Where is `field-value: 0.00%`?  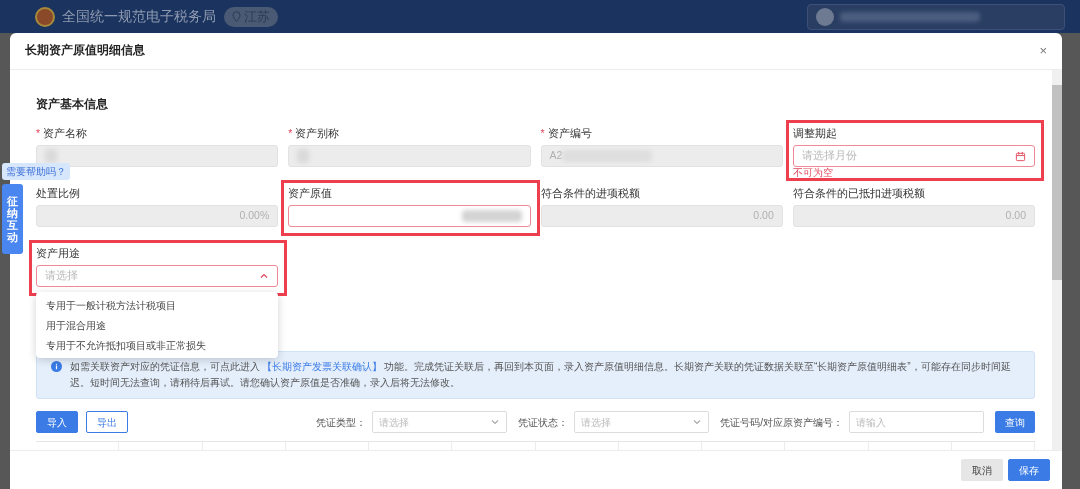 field-value: 0.00% is located at coordinates (254, 216).